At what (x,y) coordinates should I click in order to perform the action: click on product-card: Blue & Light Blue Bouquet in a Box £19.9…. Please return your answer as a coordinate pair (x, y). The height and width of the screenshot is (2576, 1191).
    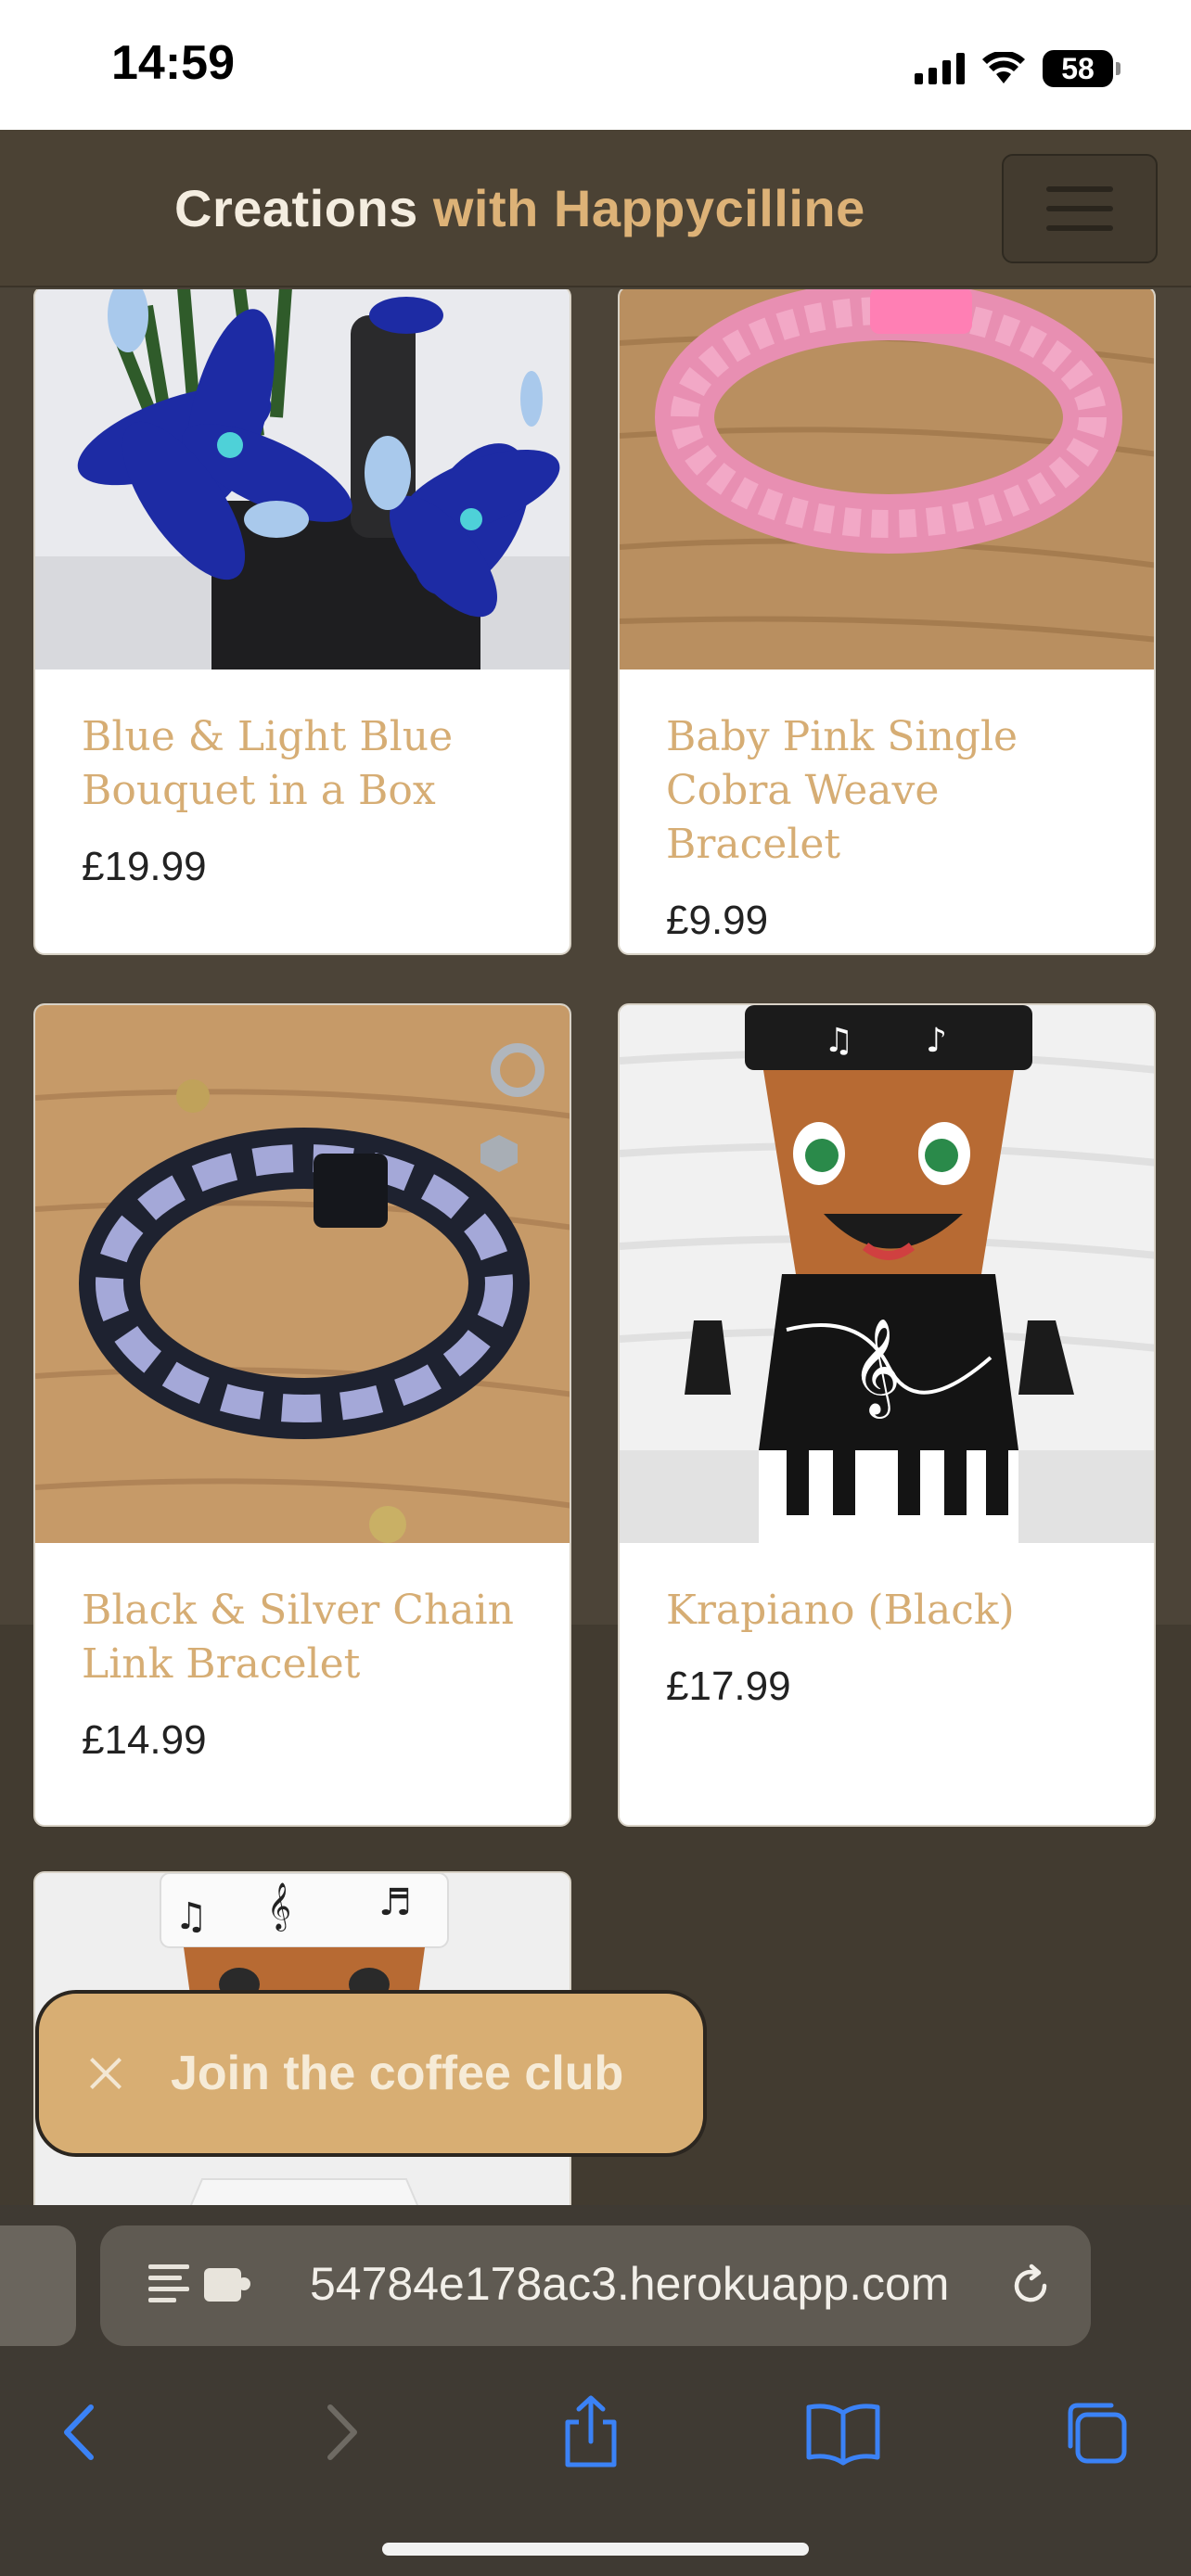
    Looking at the image, I should click on (302, 622).